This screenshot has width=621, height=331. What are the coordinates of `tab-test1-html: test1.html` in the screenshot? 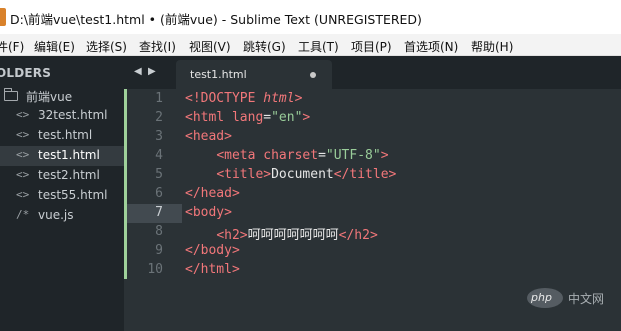 It's located at (254, 74).